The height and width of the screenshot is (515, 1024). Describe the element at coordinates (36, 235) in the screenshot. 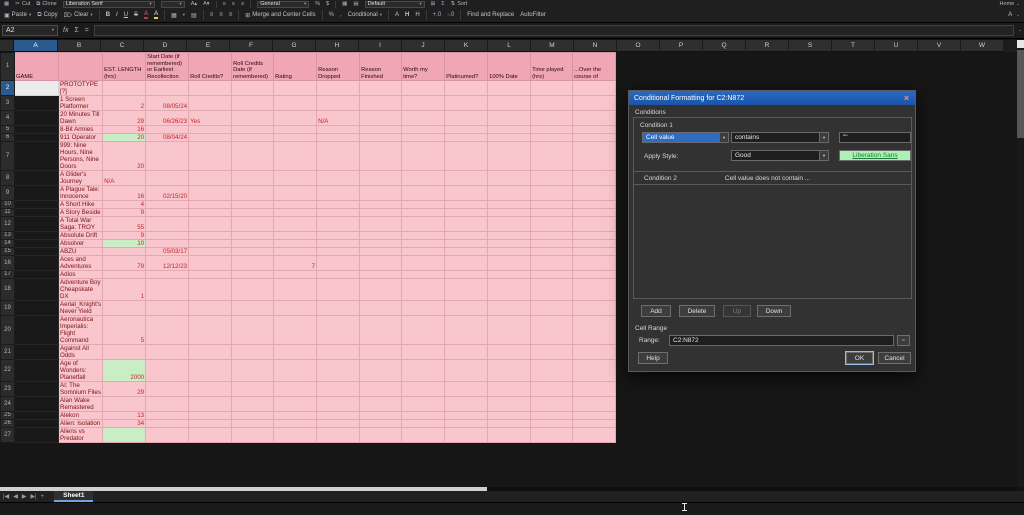

I see `cell-A13` at that location.